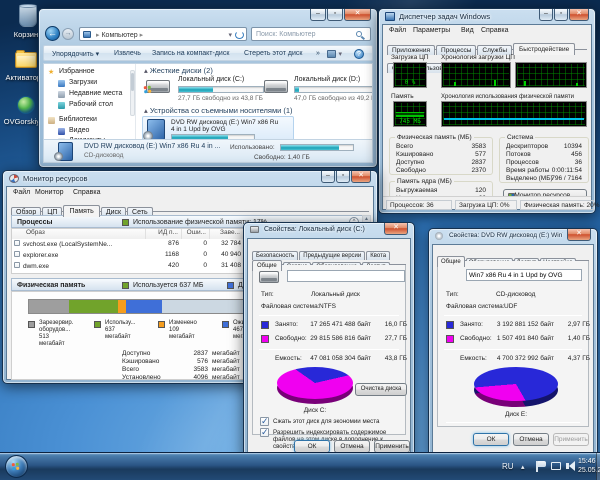 This screenshot has width=600, height=480. What do you see at coordinates (340, 54) in the screenshot?
I see `views-dropdown-icon: ▾` at bounding box center [340, 54].